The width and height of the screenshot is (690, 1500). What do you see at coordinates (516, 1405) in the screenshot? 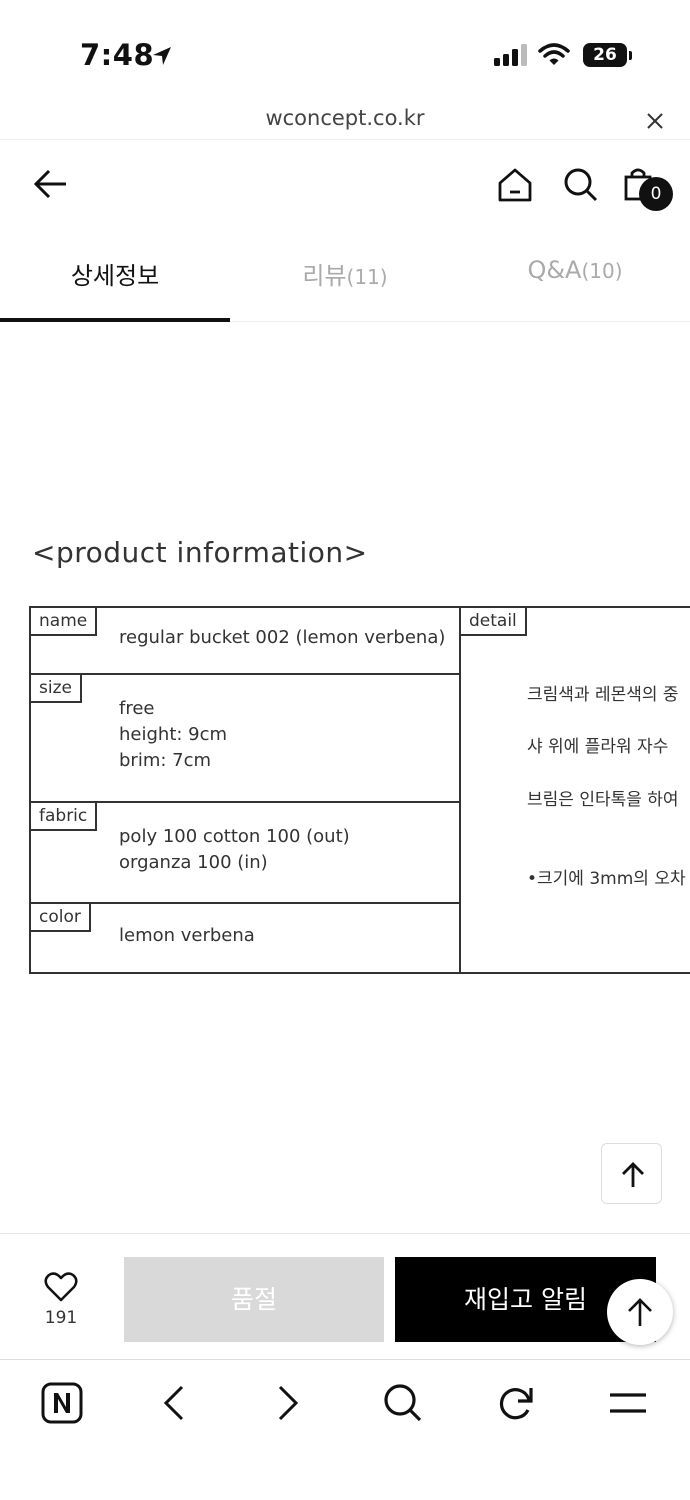
I see `refresh-icon` at bounding box center [516, 1405].